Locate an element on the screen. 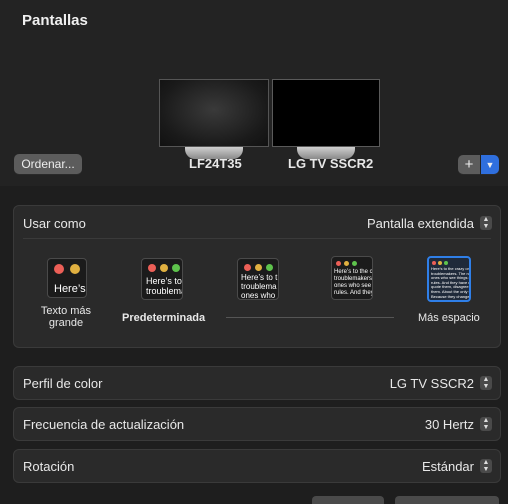 Image resolution: width=508 pixels, height=504 pixels. rotation-label: Rotación is located at coordinates (49, 466).